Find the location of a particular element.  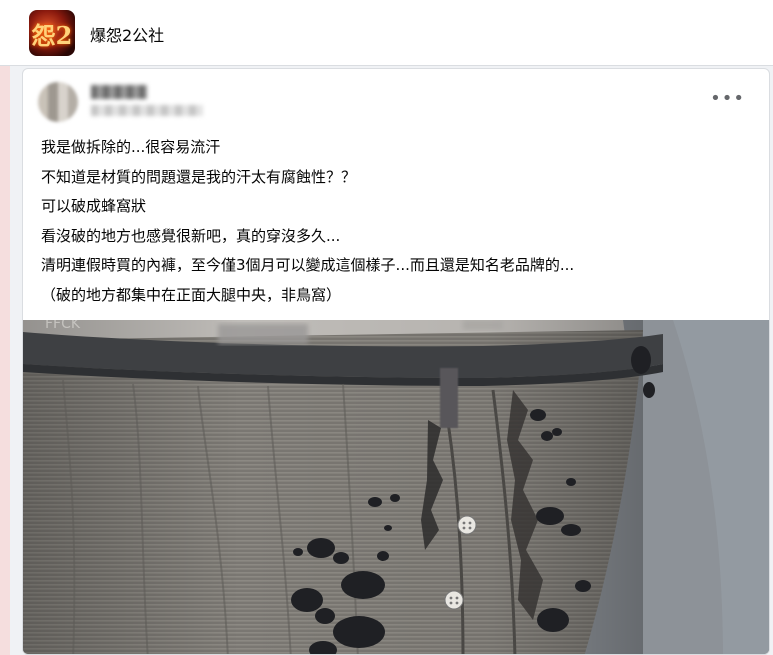

more-options-button: ••• is located at coordinates (727, 99).